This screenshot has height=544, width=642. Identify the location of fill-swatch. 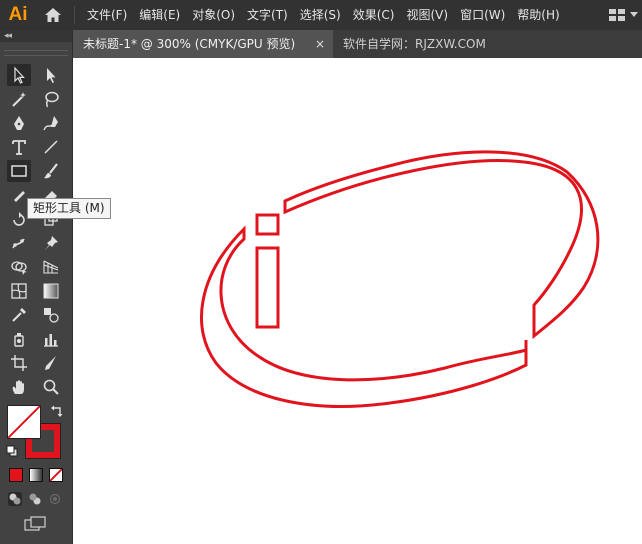
(24, 422).